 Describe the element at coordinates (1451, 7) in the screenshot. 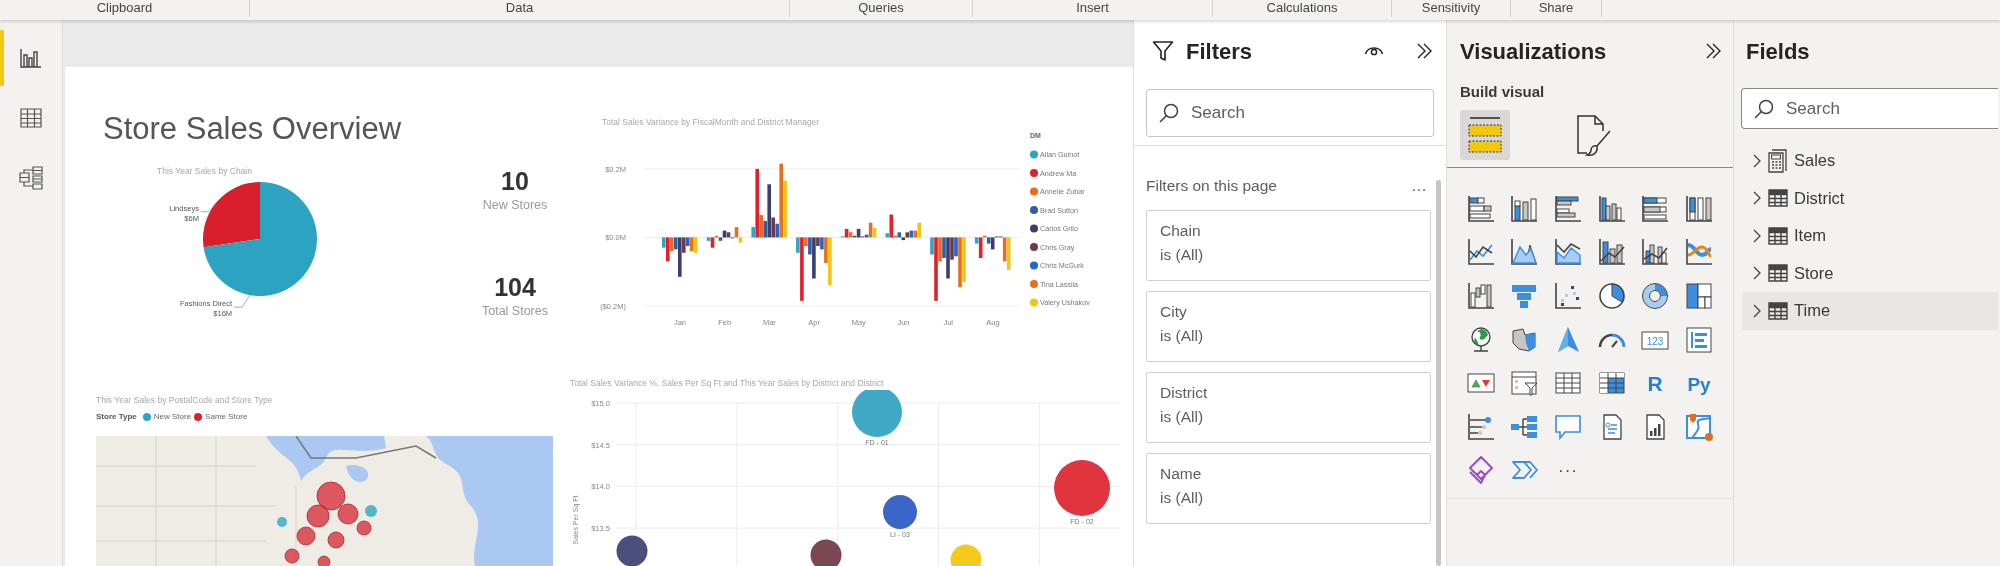

I see `ribbon-group-label: Sensitivity` at that location.